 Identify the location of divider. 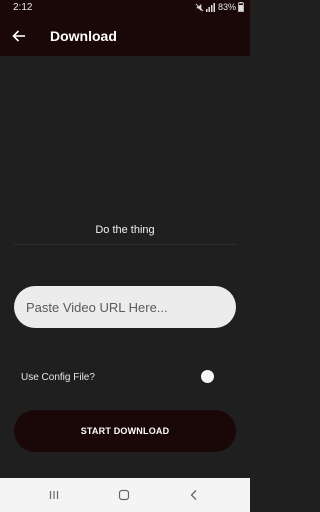
(125, 244).